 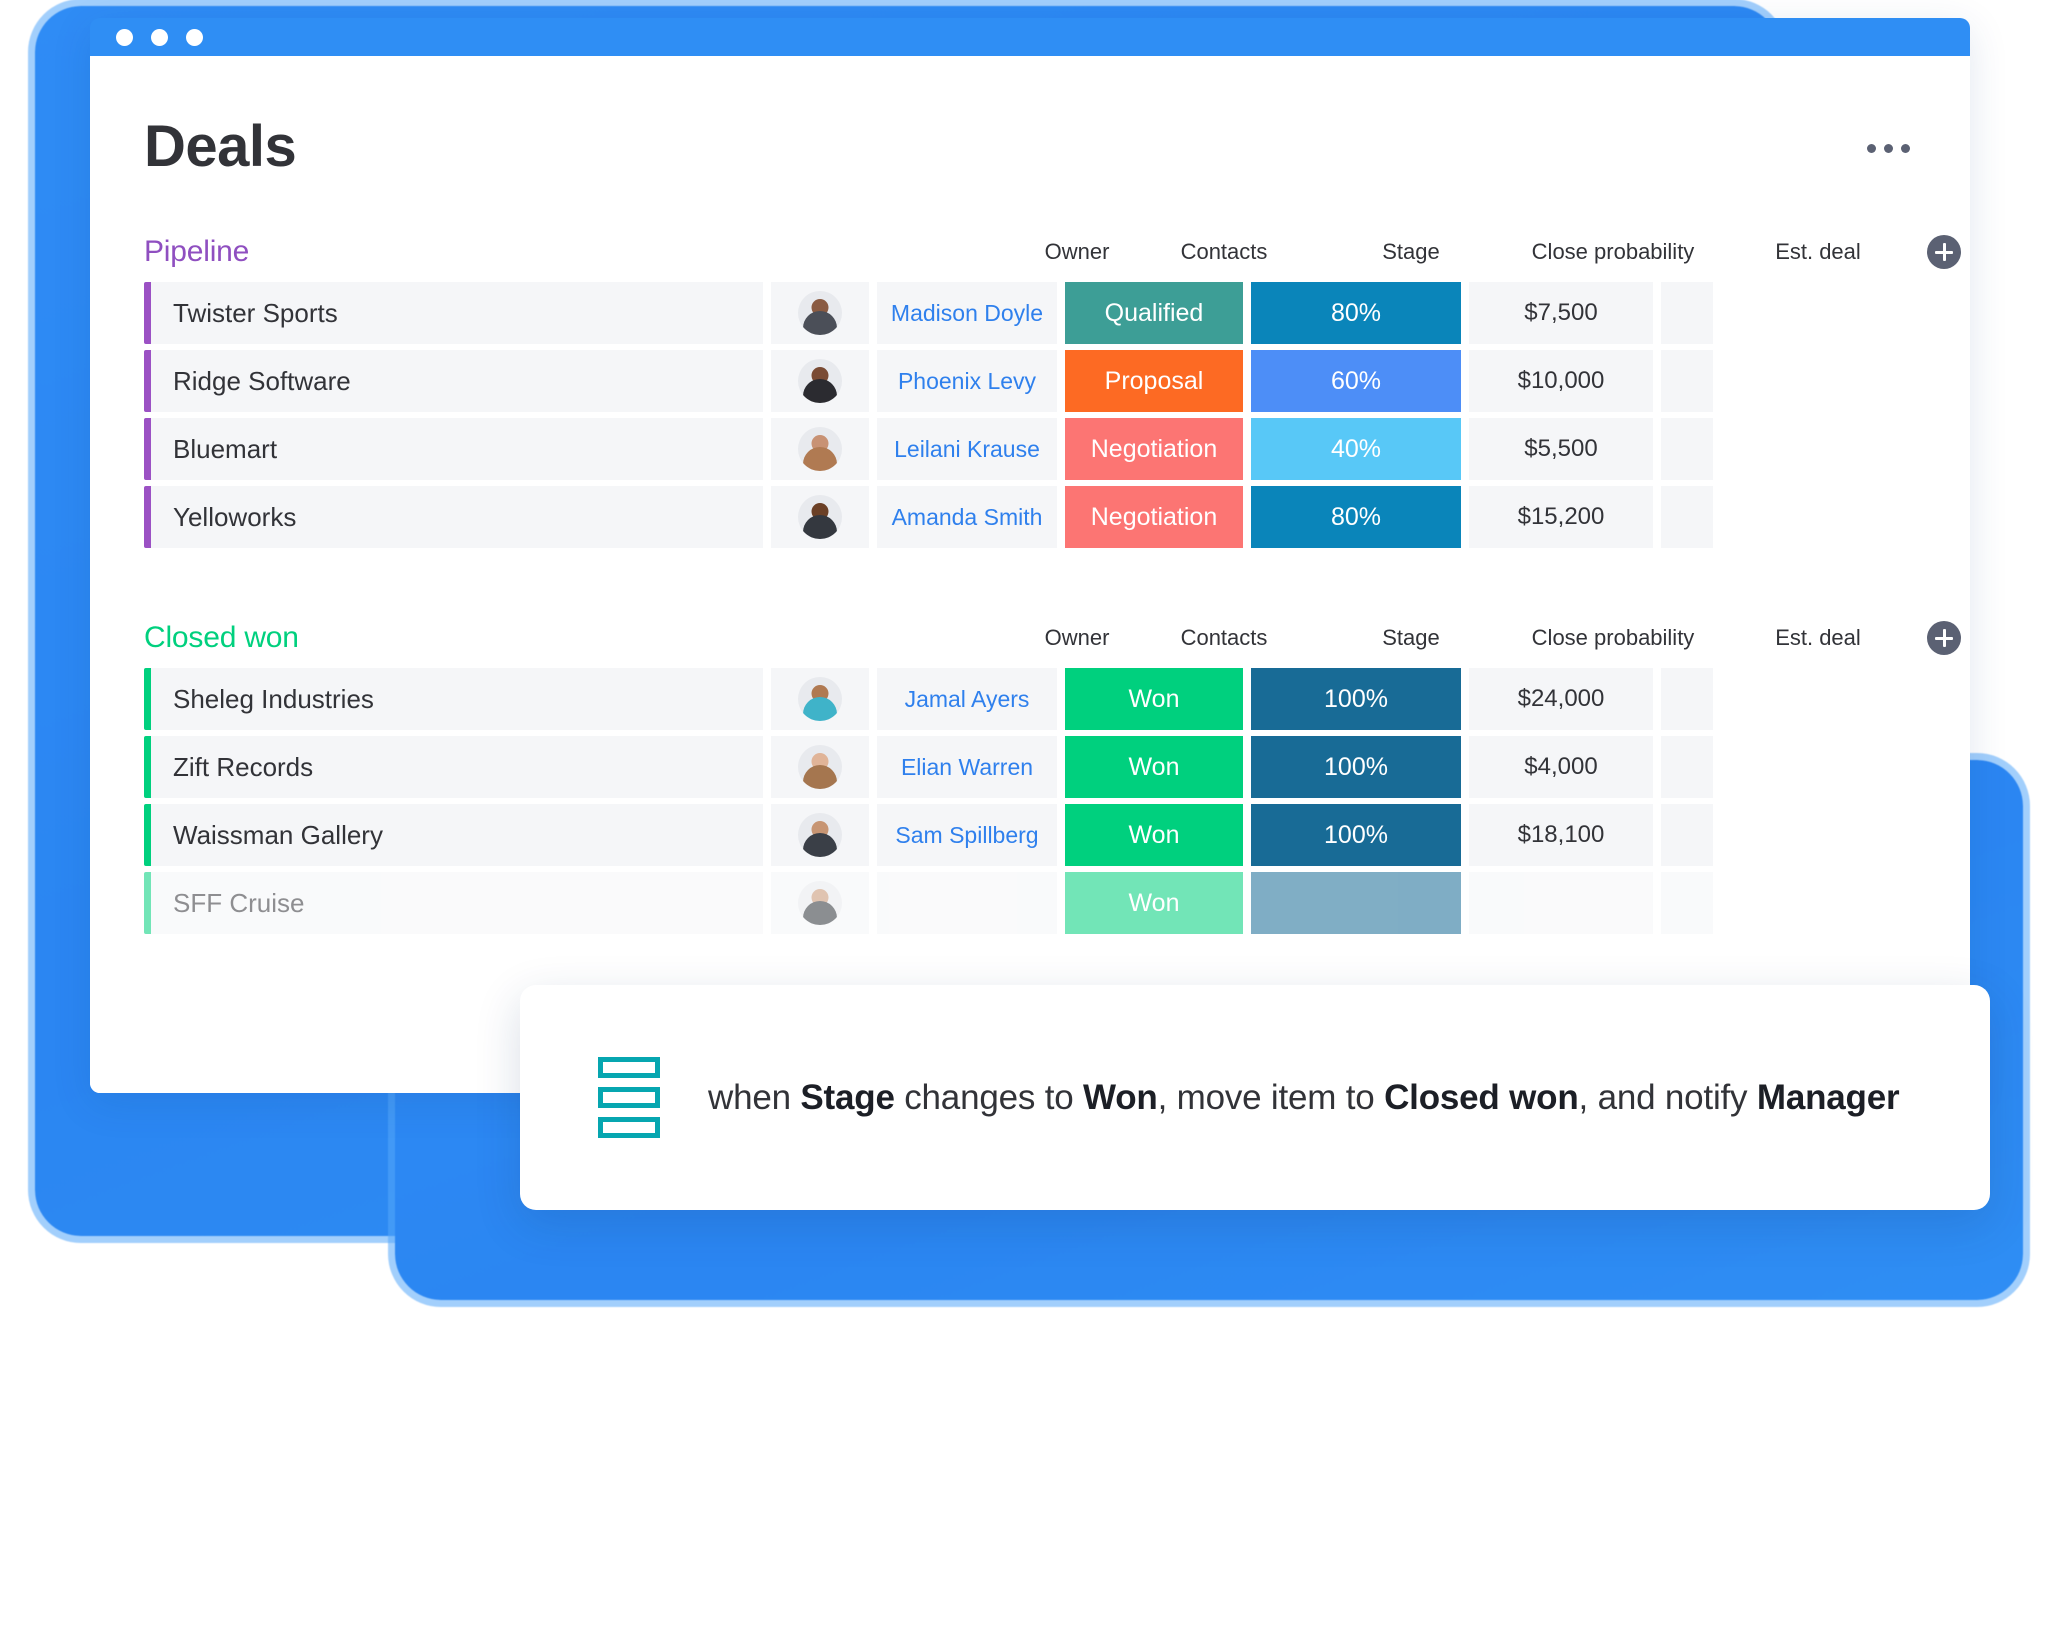 I want to click on more-options-button, so click(x=1888, y=148).